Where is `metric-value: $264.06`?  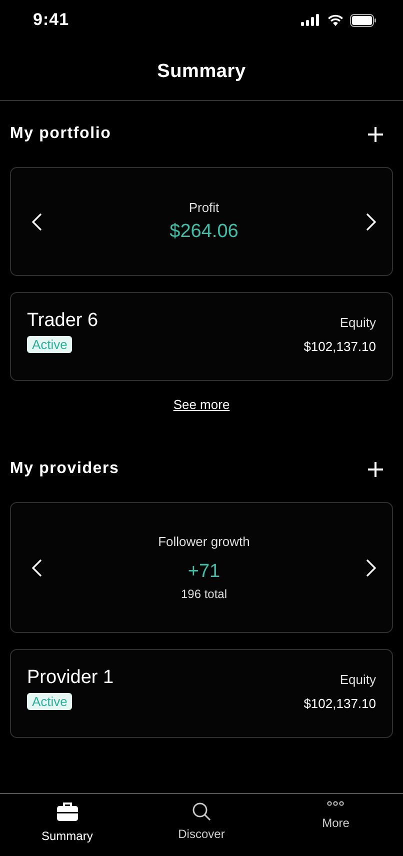 metric-value: $264.06 is located at coordinates (204, 232).